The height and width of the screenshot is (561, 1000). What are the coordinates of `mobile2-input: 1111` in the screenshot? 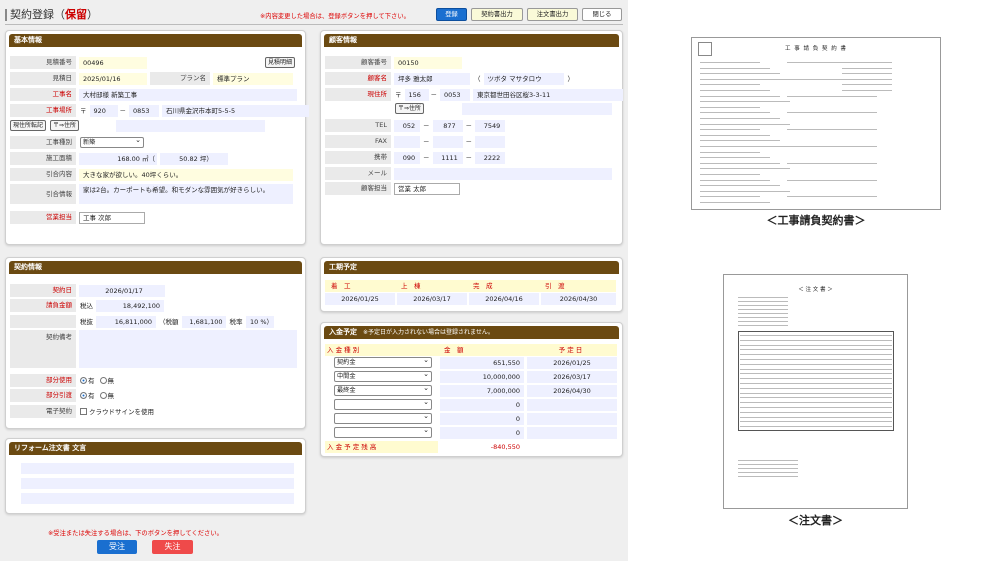 It's located at (447, 157).